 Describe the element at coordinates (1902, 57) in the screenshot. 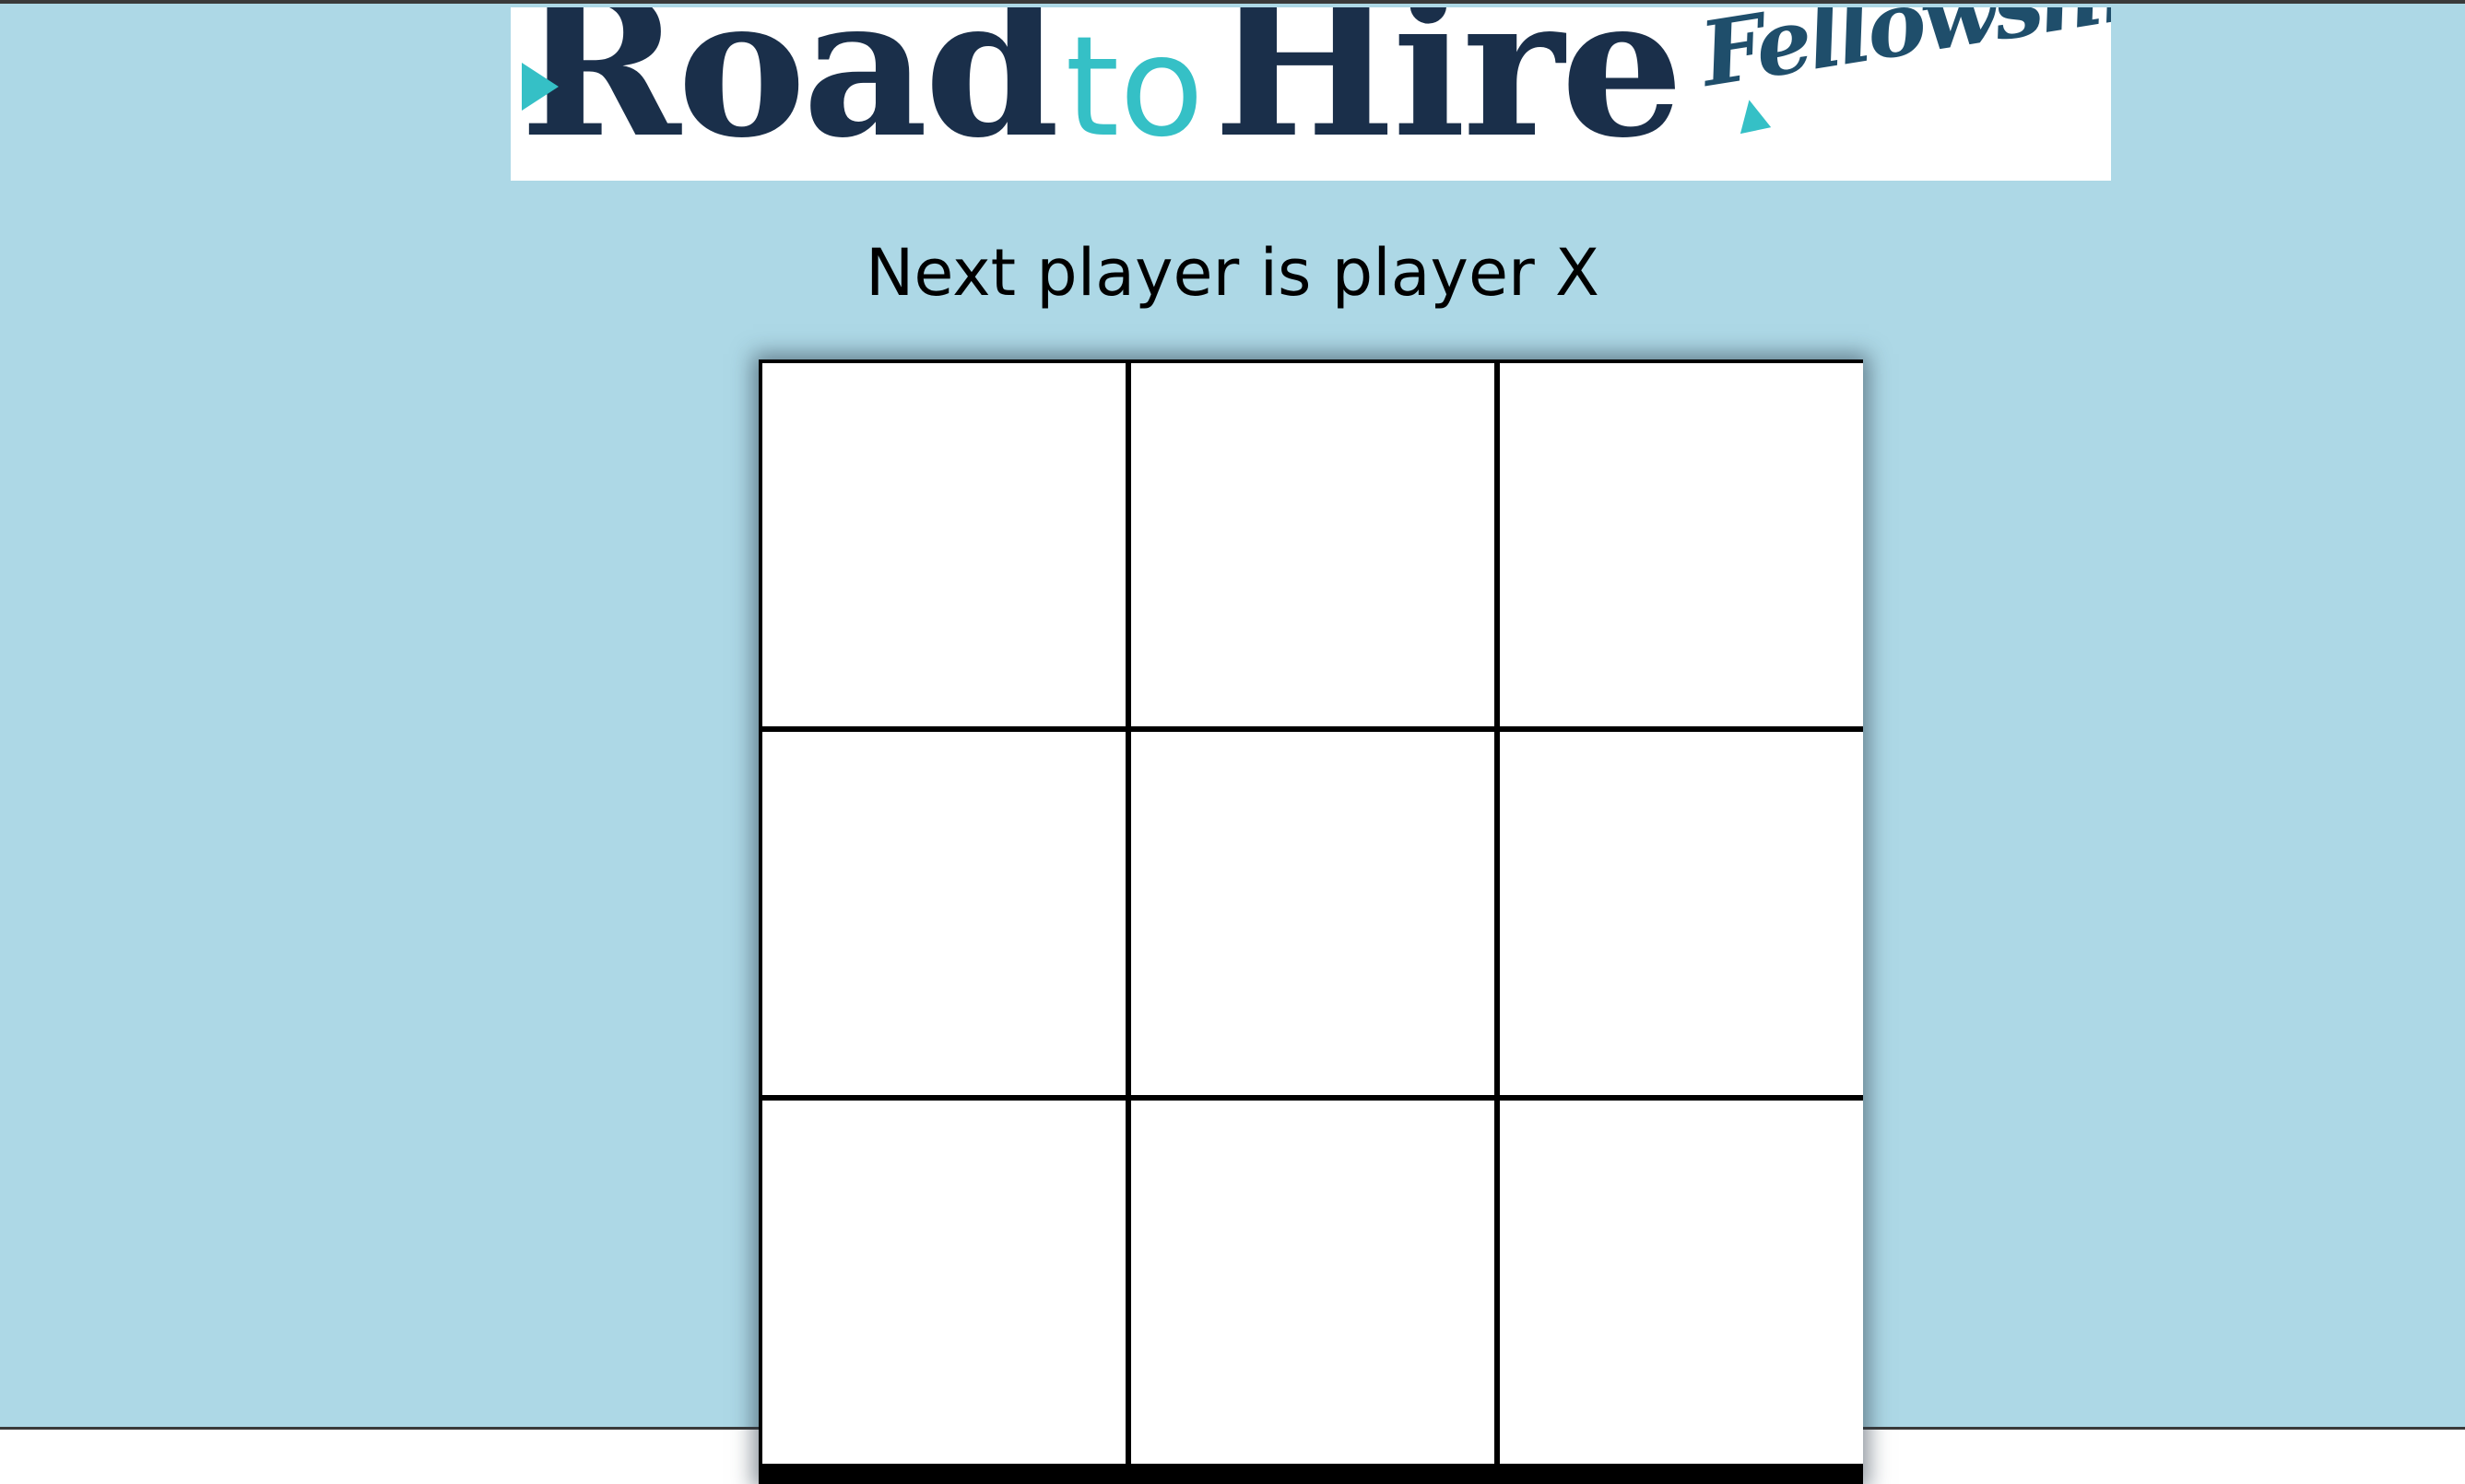

I see `logo-fellowships-script: Fellowships` at that location.